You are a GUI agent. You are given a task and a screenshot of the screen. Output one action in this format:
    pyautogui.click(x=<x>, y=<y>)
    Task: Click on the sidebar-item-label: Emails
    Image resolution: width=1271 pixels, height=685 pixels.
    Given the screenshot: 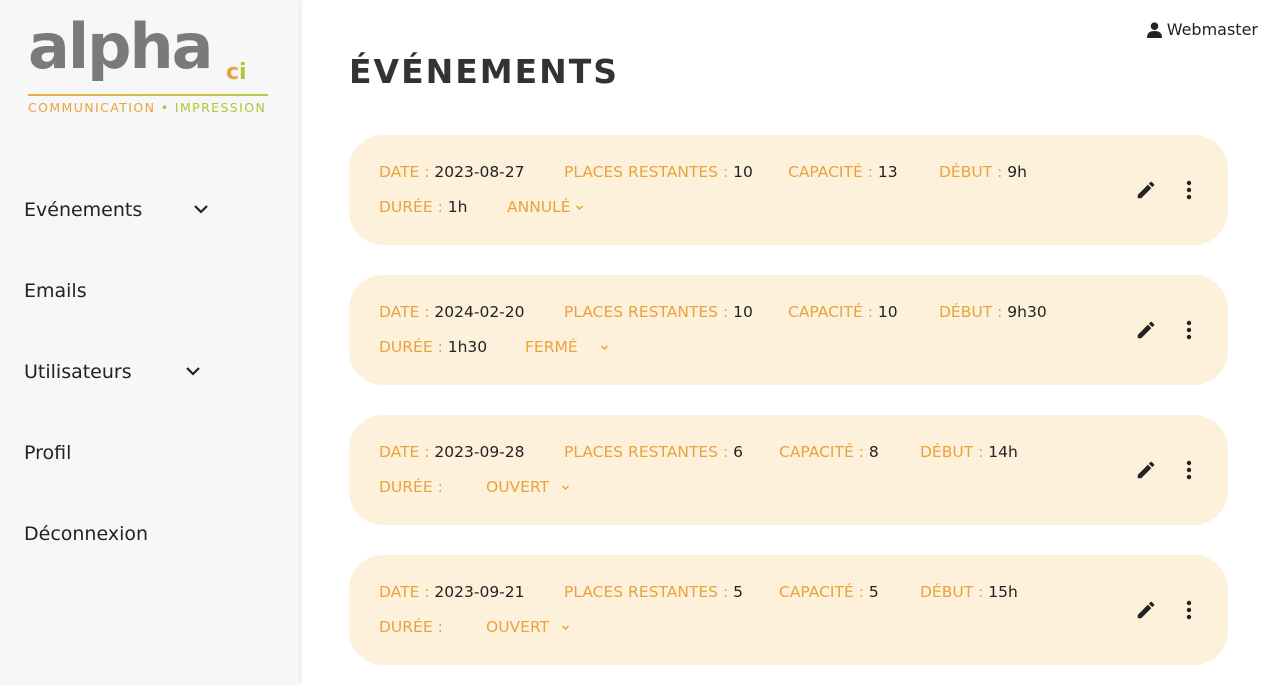 What is the action you would take?
    pyautogui.click(x=55, y=291)
    